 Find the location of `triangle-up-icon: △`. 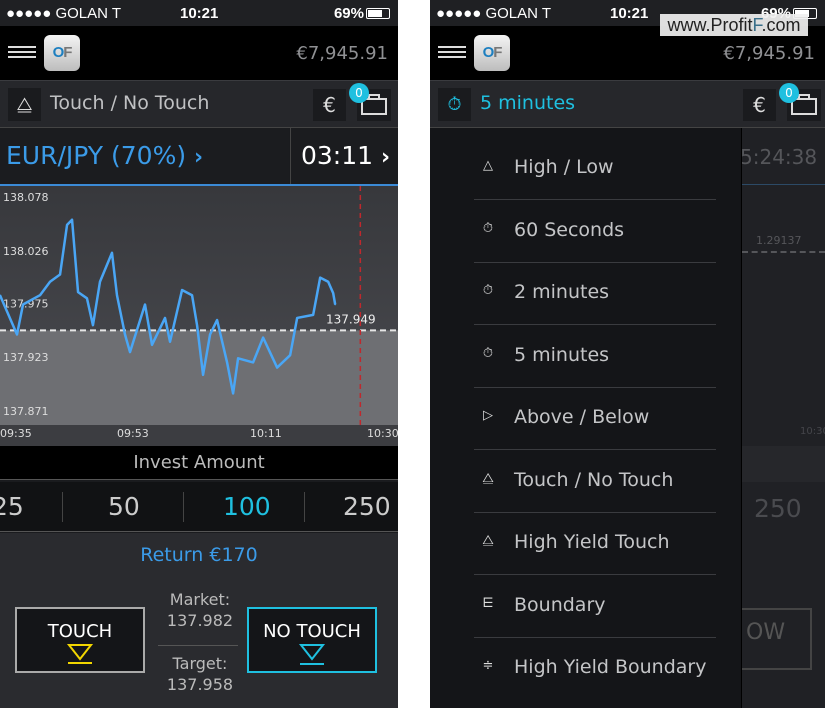

triangle-up-icon: △ is located at coordinates (488, 165).